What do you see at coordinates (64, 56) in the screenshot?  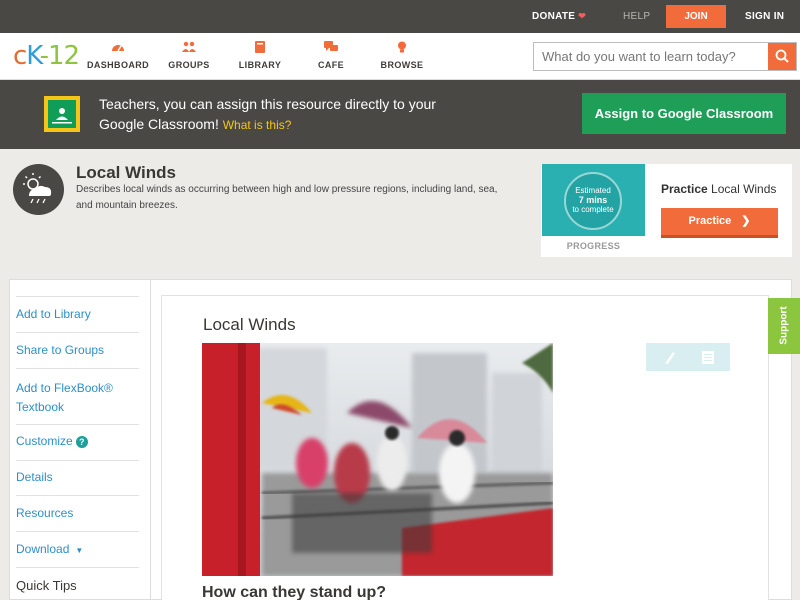 I see `logo-num: 12` at bounding box center [64, 56].